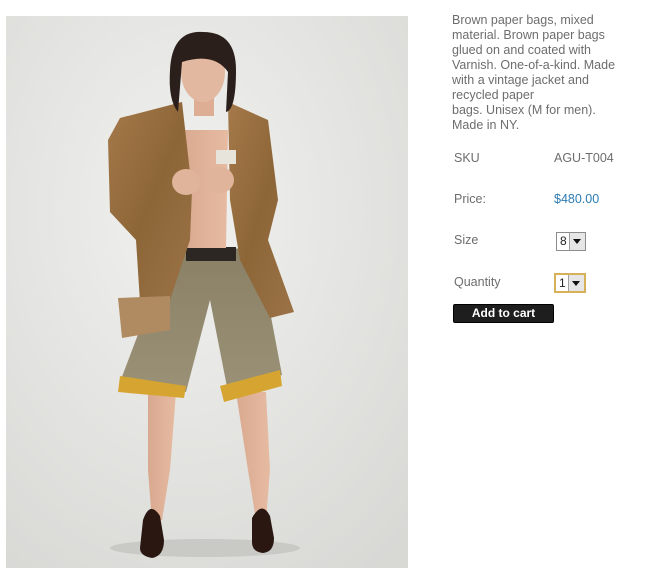 The height and width of the screenshot is (568, 652). Describe the element at coordinates (493, 95) in the screenshot. I see `description-line: recycled paper` at that location.